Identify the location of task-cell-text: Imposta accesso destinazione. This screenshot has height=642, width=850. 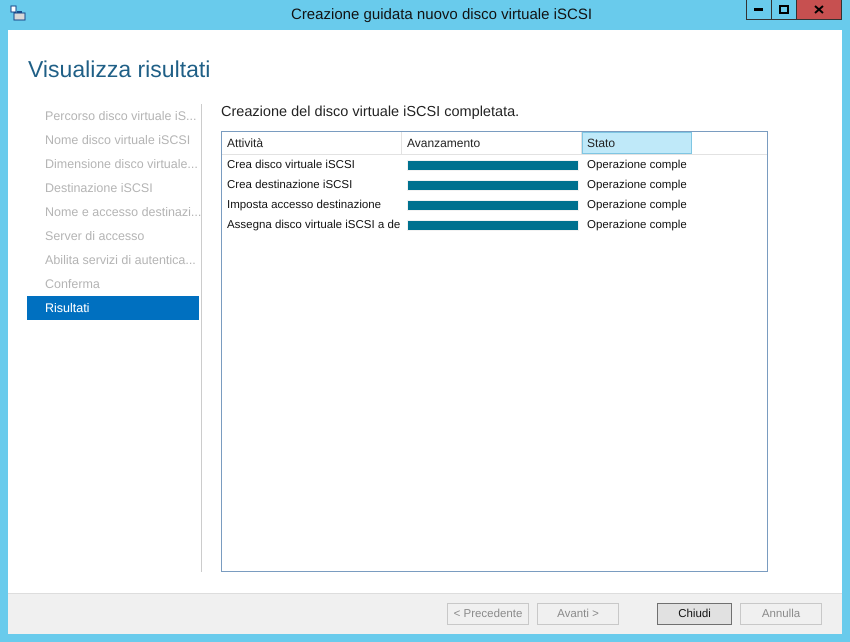
(304, 205).